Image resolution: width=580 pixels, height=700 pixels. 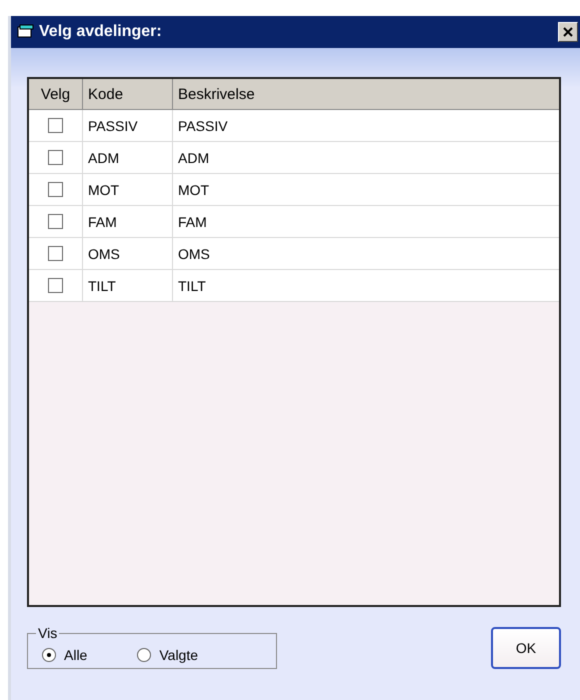 What do you see at coordinates (526, 648) in the screenshot?
I see `ok-button: OK` at bounding box center [526, 648].